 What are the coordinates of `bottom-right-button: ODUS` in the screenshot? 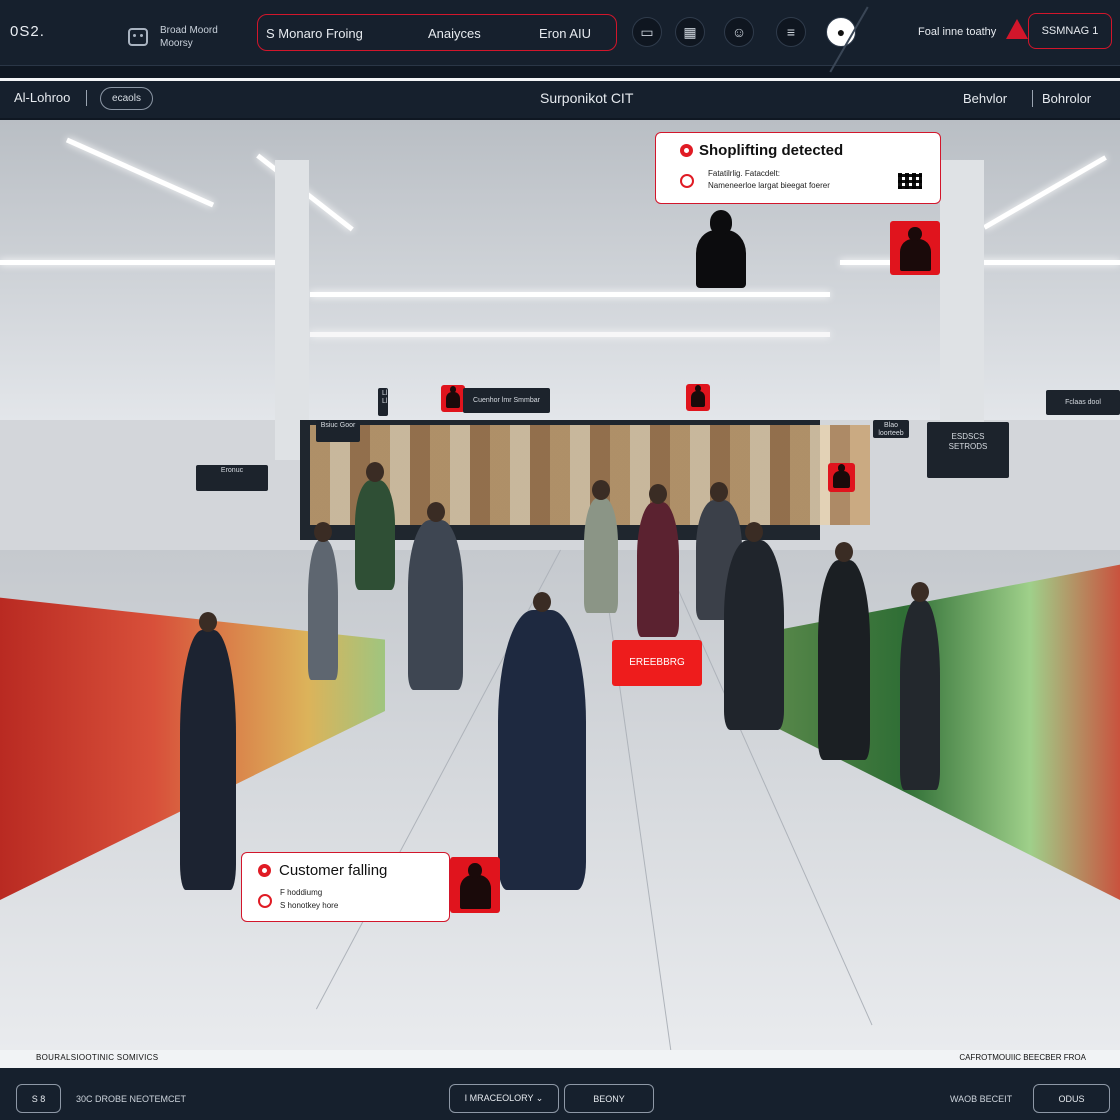 It's located at (1071, 1098).